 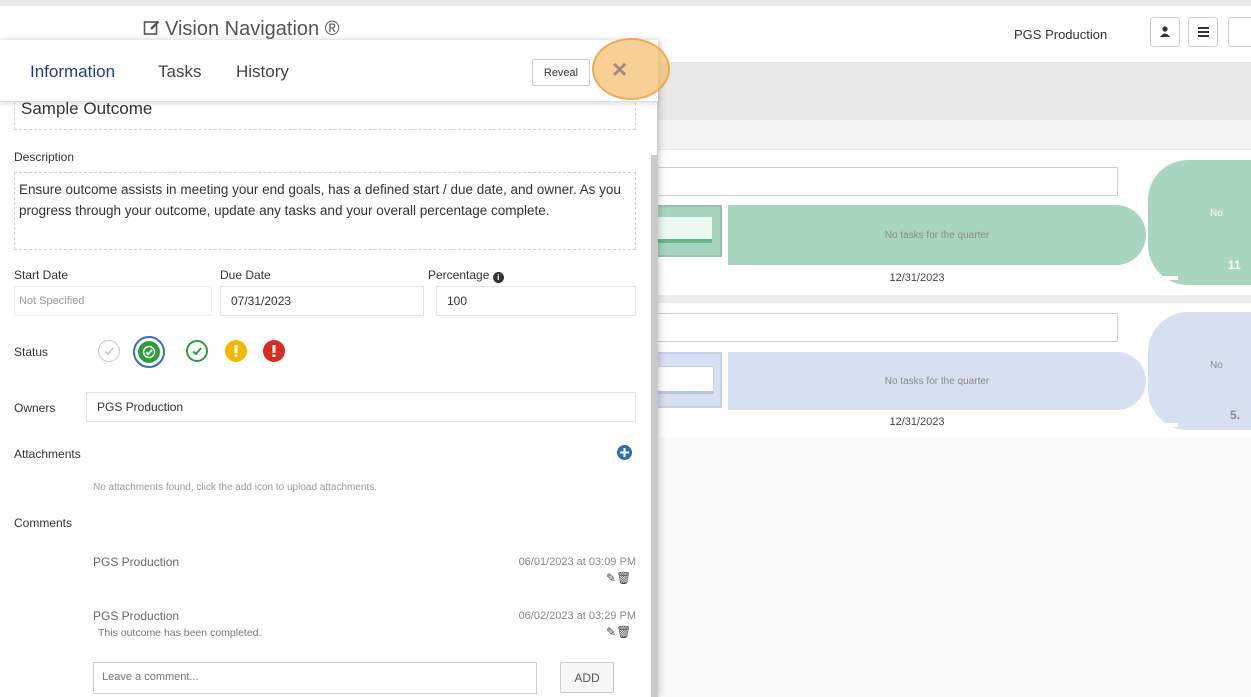 What do you see at coordinates (631, 69) in the screenshot?
I see `close-highlight` at bounding box center [631, 69].